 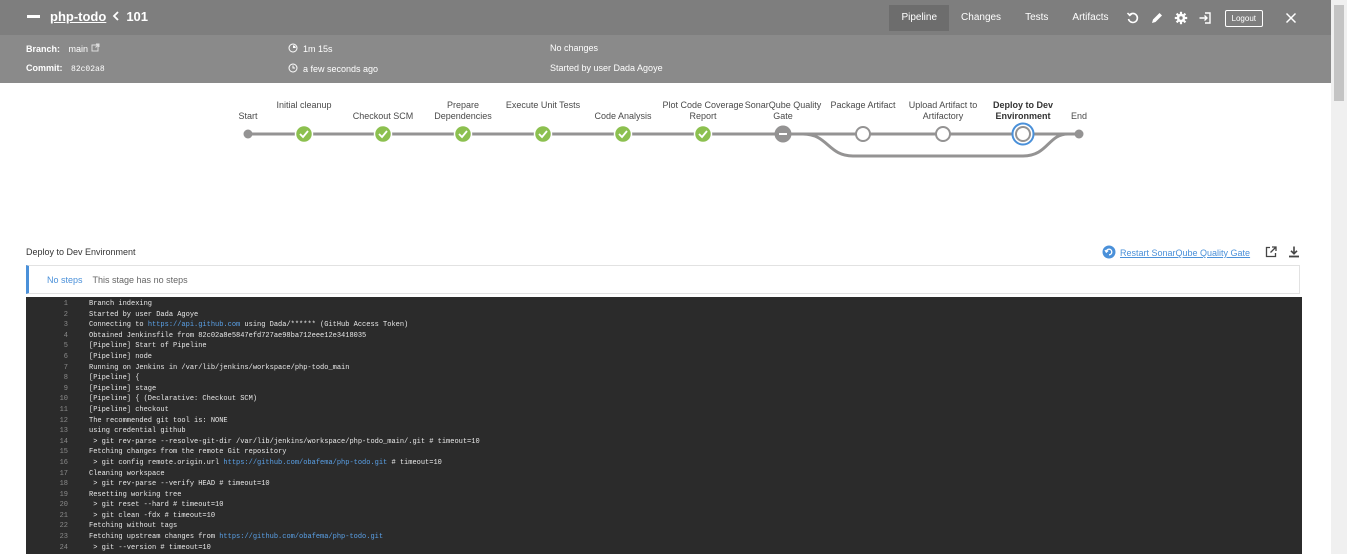 I want to click on stage-node-package-artifact, so click(x=863, y=134).